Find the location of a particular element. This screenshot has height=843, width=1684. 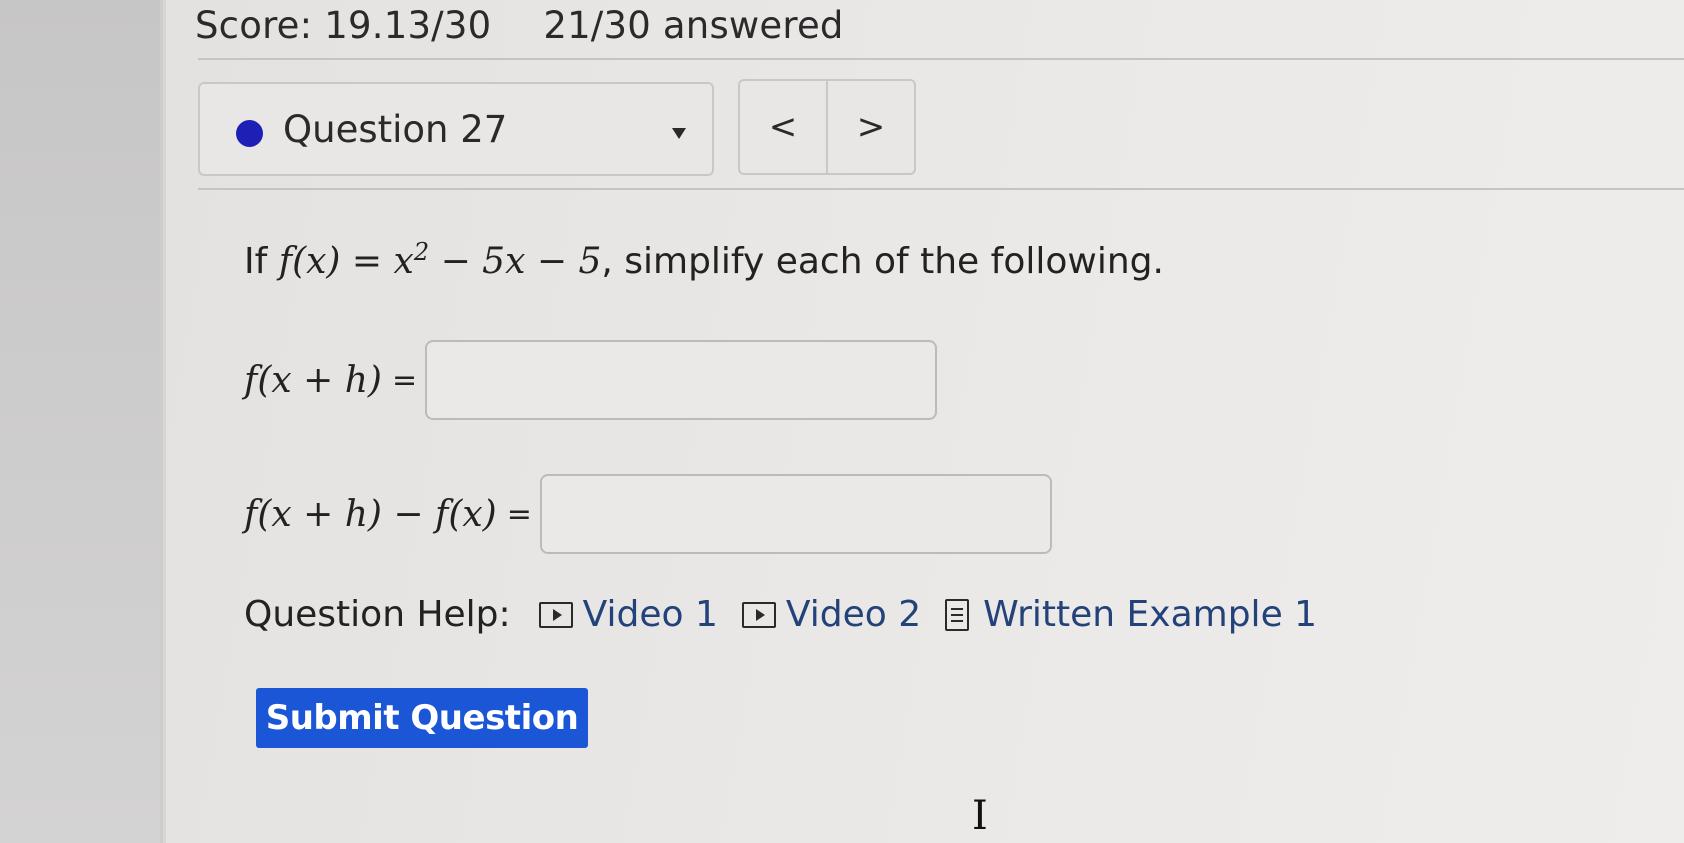

written-example-link: Written Example 1 is located at coordinates (1131, 614).